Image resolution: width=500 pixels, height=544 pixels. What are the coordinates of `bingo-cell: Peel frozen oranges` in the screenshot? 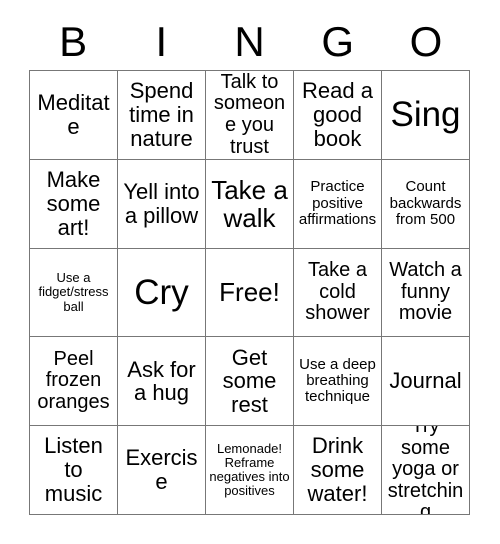 It's located at (74, 382).